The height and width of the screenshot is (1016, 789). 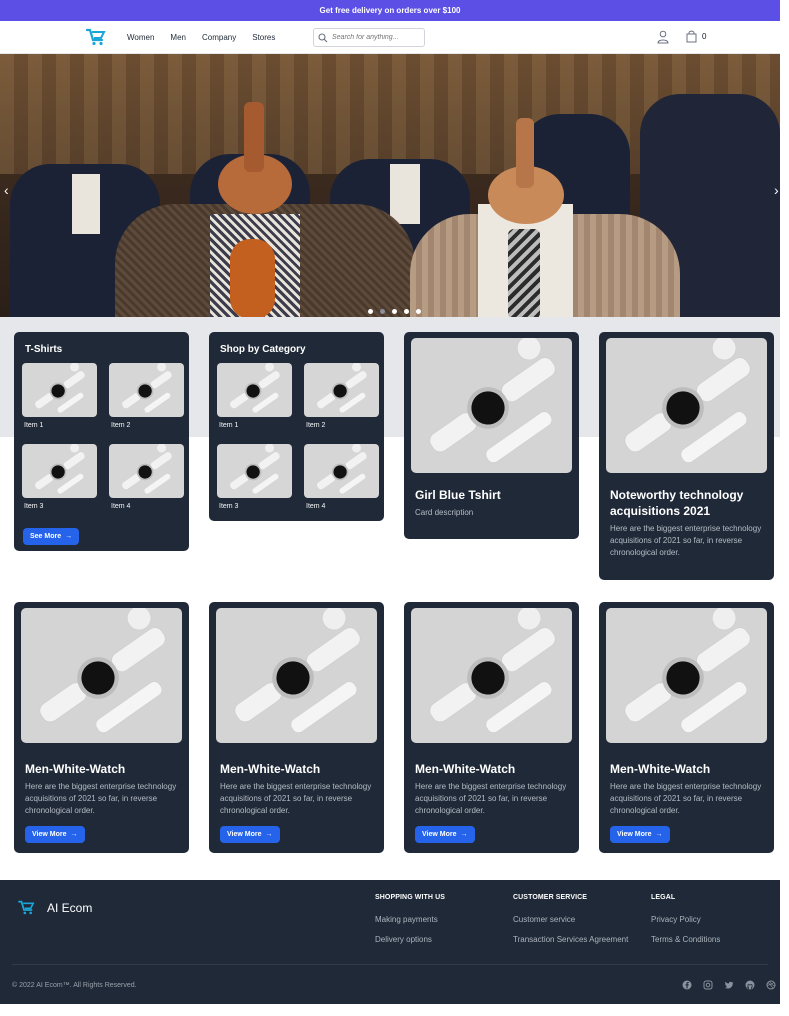 I want to click on facebook-icon, so click(x=687, y=985).